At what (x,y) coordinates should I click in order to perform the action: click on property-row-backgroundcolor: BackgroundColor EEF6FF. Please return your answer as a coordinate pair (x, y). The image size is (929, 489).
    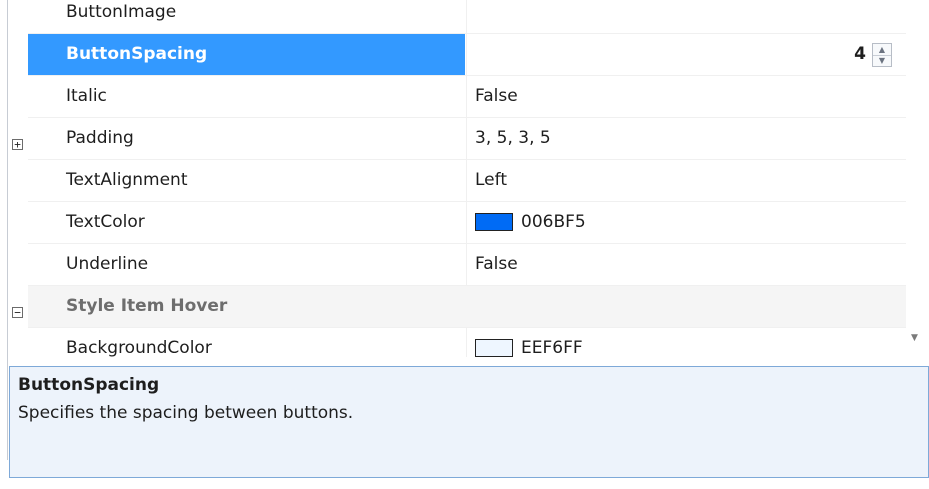
    Looking at the image, I should click on (467, 342).